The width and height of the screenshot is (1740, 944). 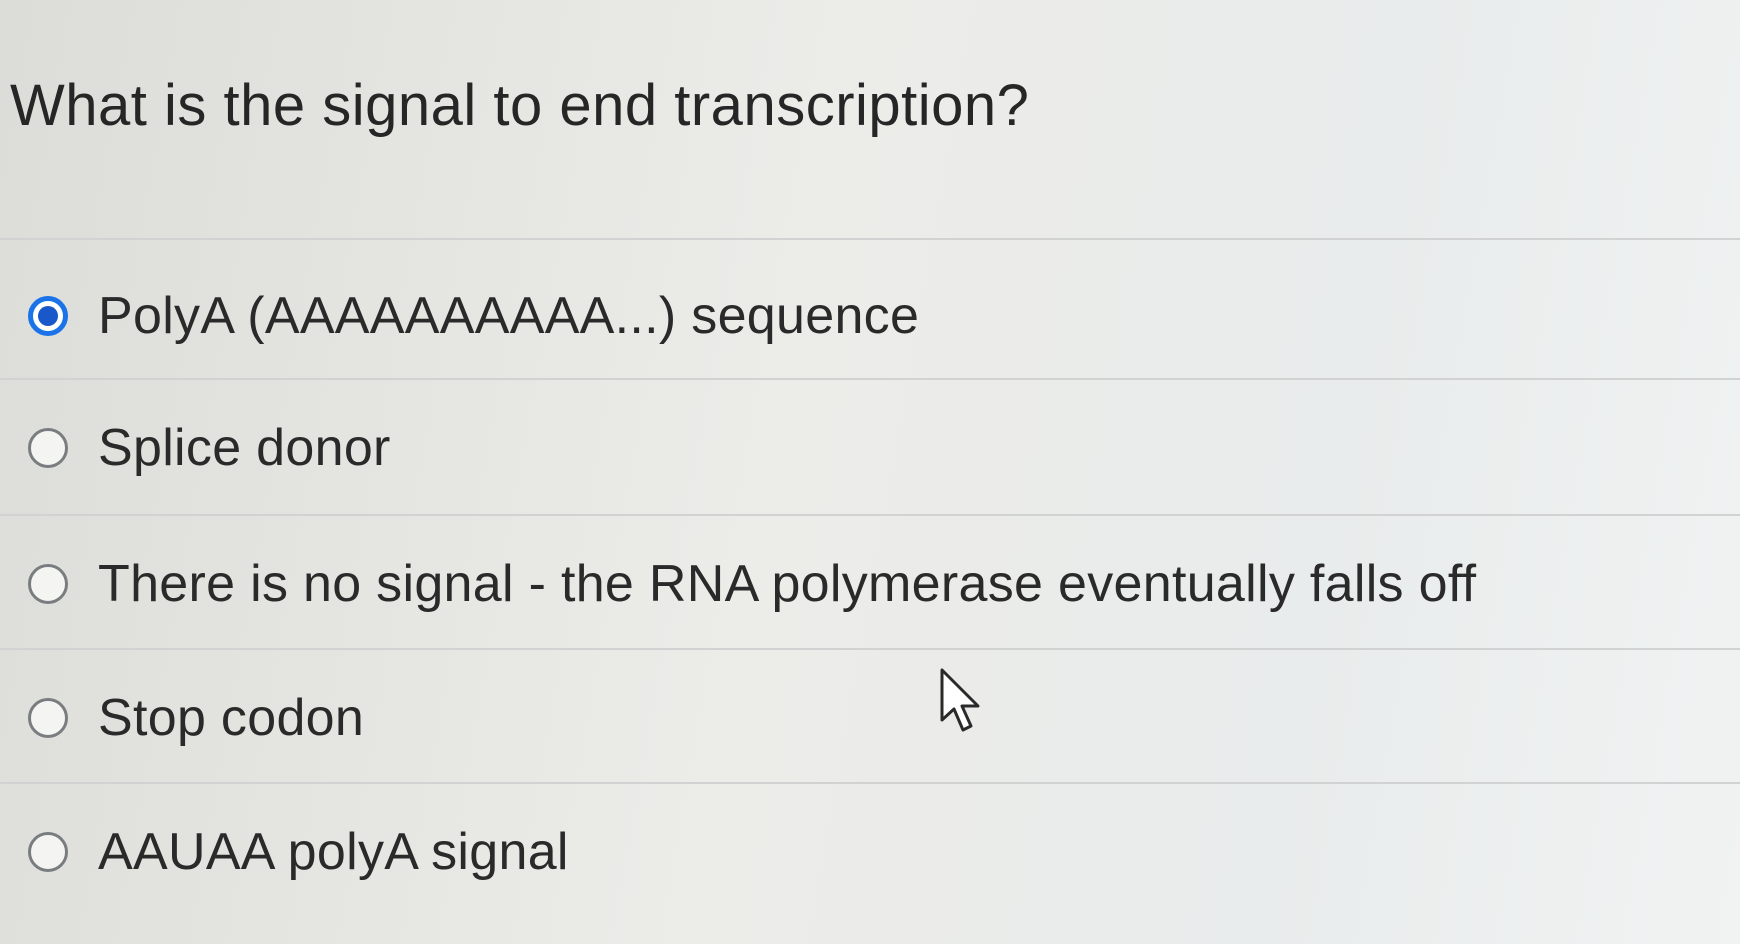 I want to click on radio-selected-icon, so click(x=48, y=316).